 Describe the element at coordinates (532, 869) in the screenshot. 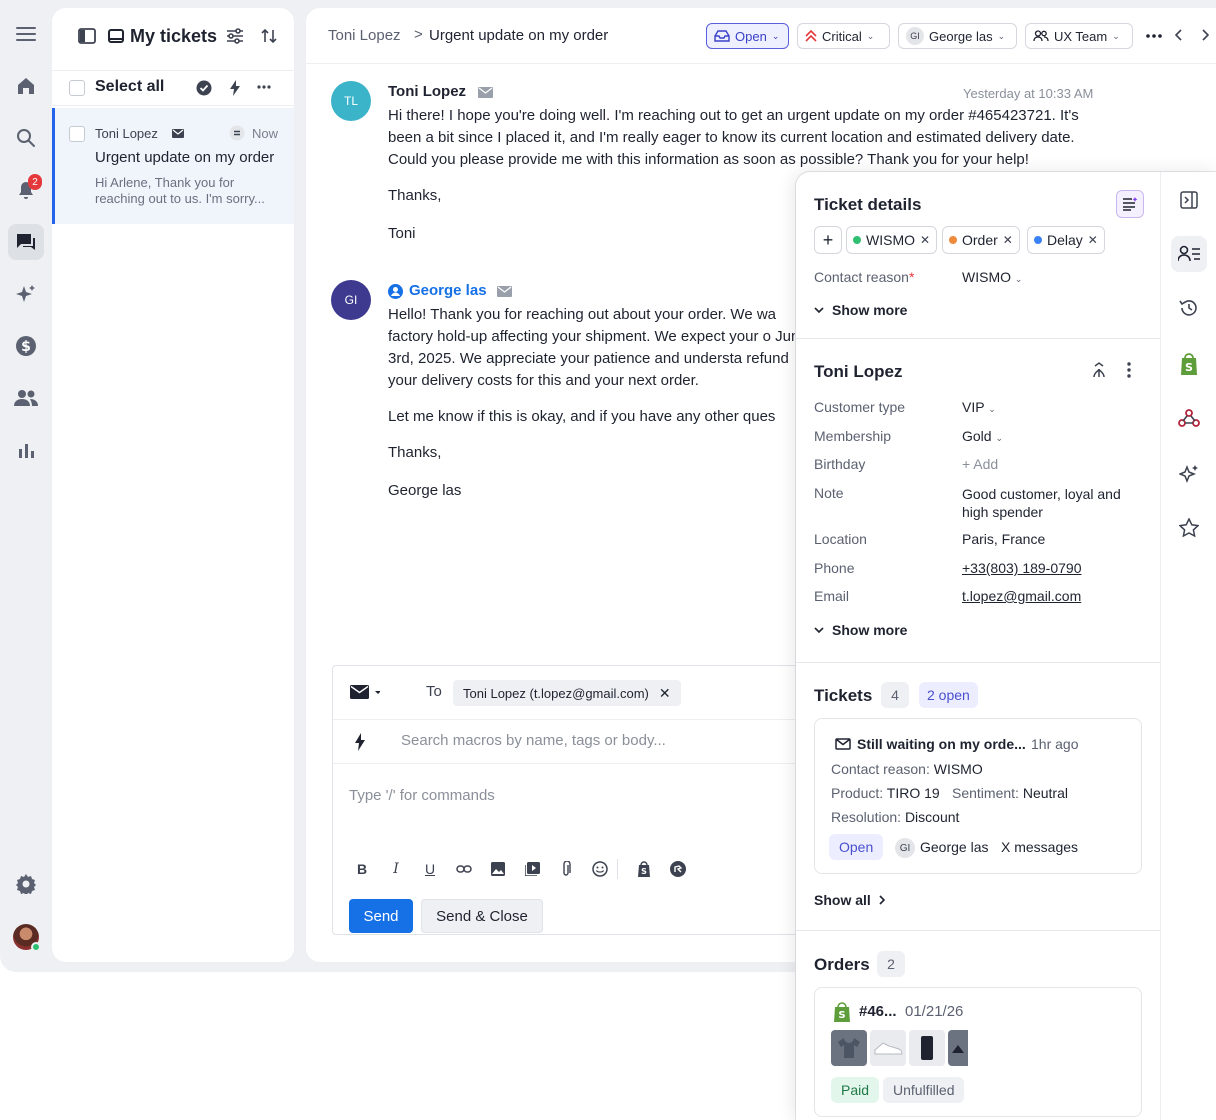

I see `video-icon` at that location.